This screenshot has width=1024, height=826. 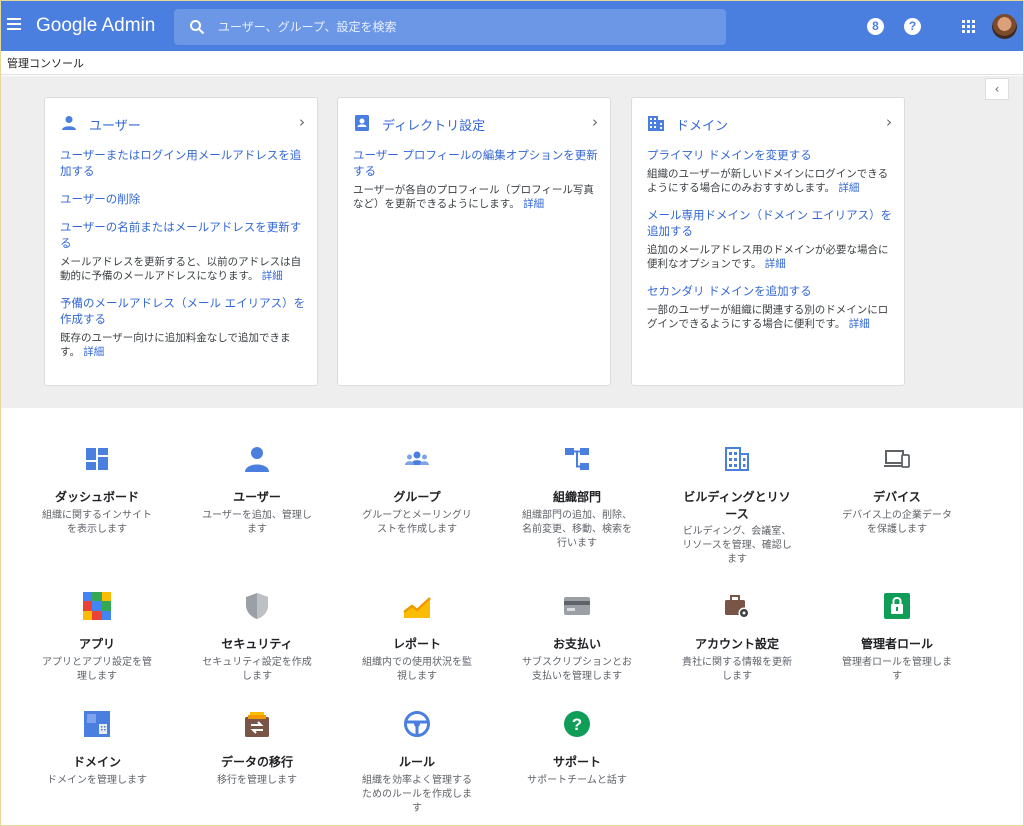 What do you see at coordinates (417, 724) in the screenshot?
I see `steering-wheel-icon` at bounding box center [417, 724].